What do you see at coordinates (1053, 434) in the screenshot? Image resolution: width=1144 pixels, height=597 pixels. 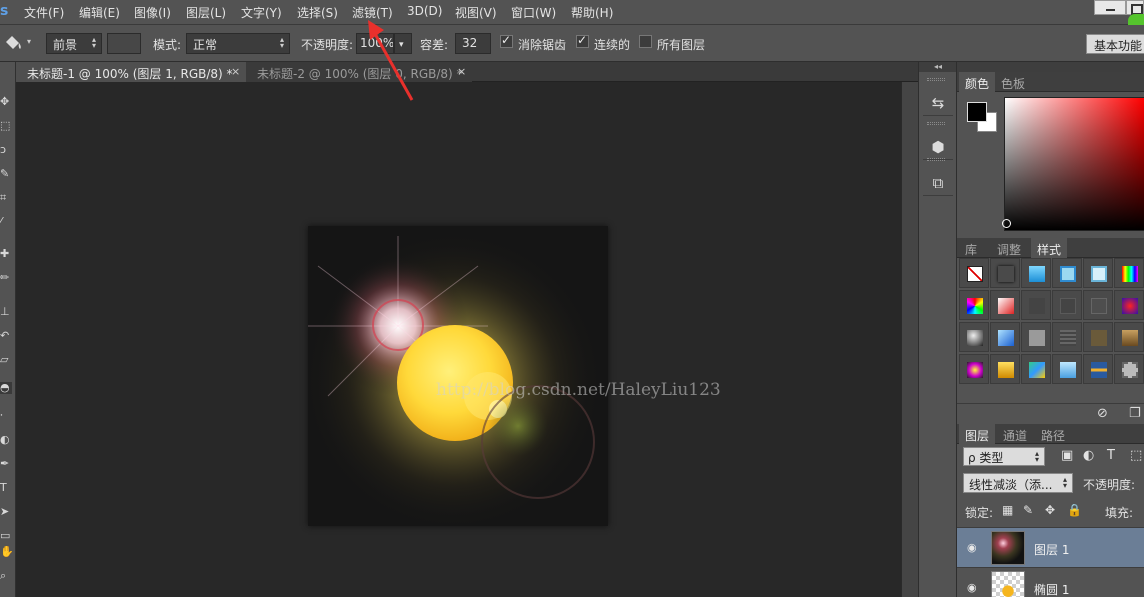 I see `tab-paths: 路径` at bounding box center [1053, 434].